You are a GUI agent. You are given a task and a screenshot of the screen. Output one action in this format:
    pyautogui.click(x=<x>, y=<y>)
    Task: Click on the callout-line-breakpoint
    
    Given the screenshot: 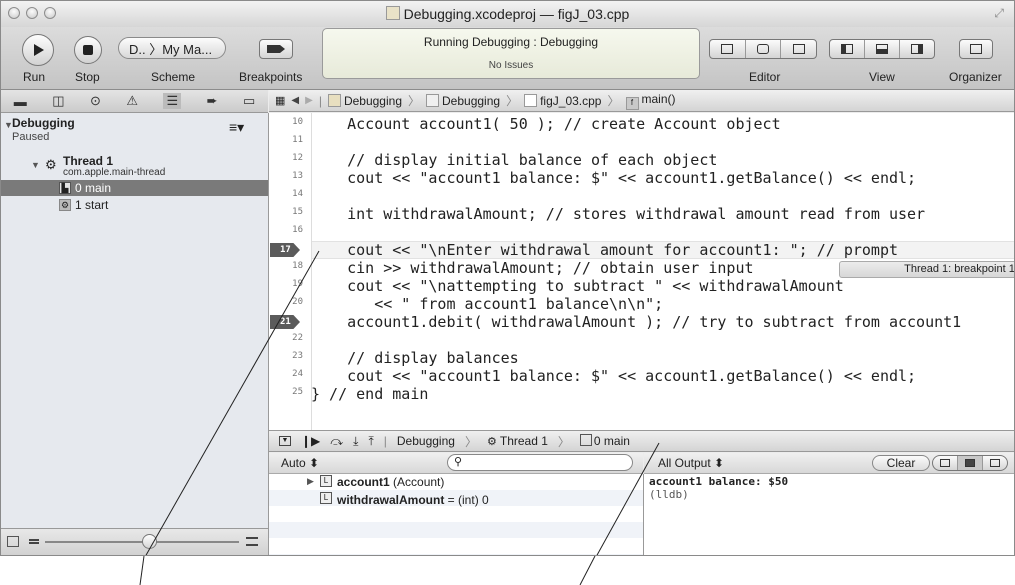 What is the action you would take?
    pyautogui.click(x=232, y=402)
    